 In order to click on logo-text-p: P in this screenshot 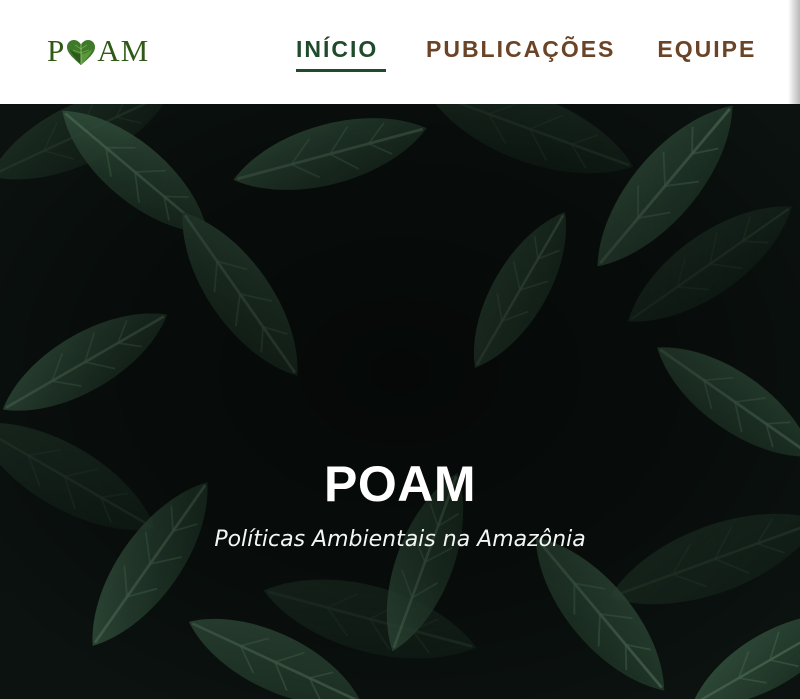, I will do `click(56, 50)`.